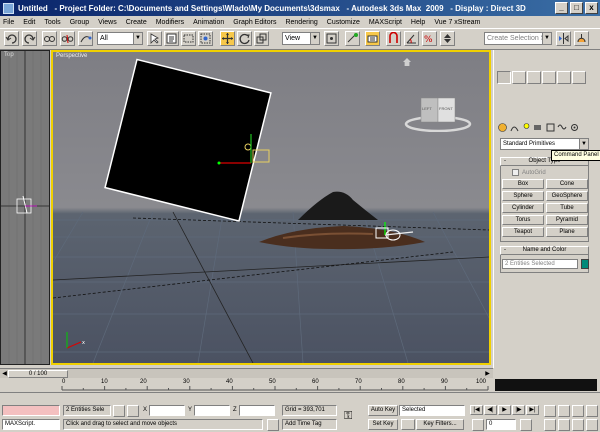  I want to click on zoom-icon, so click(550, 411).